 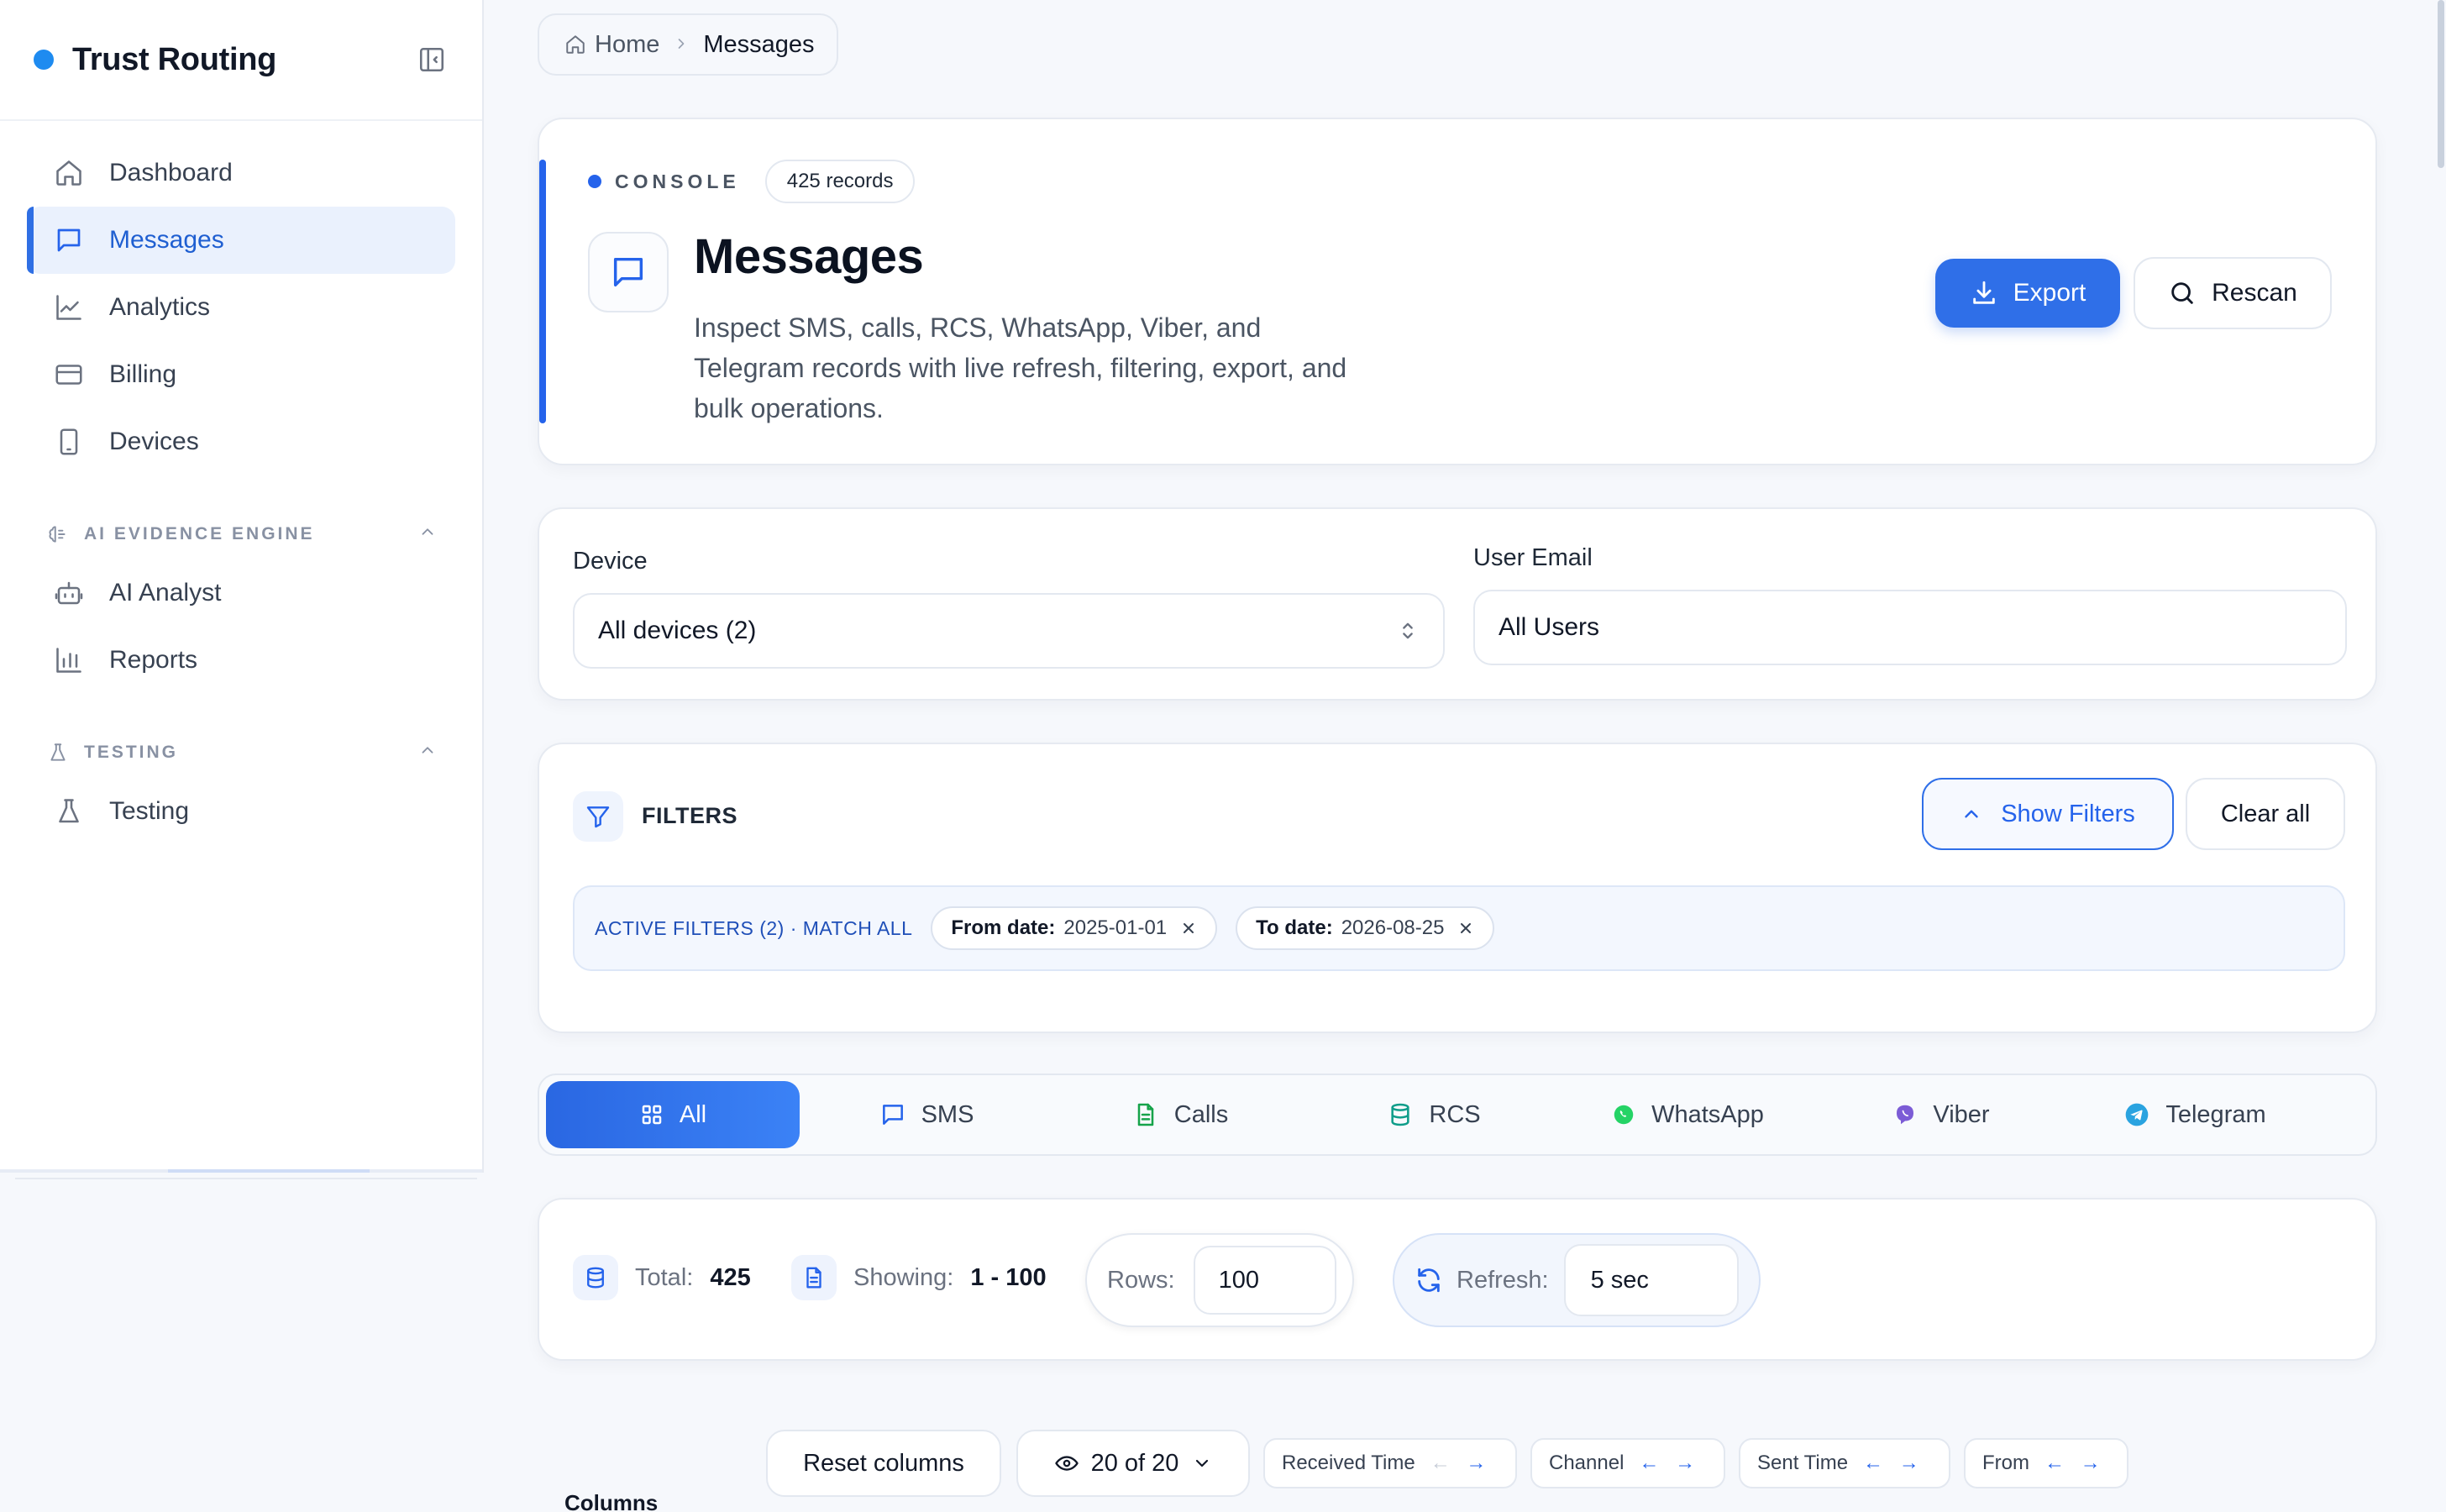 What do you see at coordinates (754, 927) in the screenshot?
I see `active-filters-label: ACTIVE FILTERS (2) · MATCH ALL` at bounding box center [754, 927].